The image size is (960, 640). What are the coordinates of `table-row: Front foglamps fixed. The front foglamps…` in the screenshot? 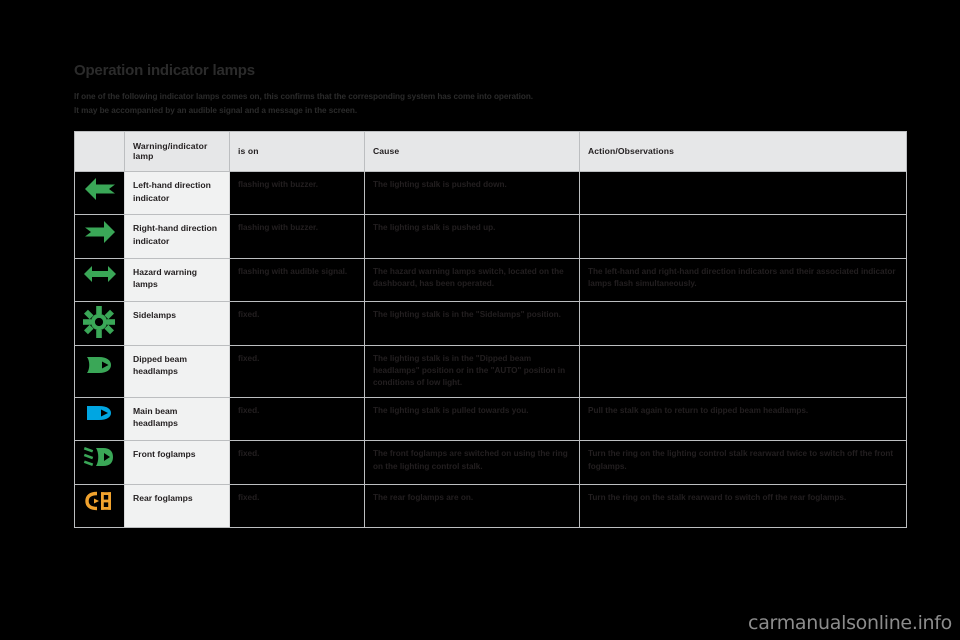 It's located at (490, 462).